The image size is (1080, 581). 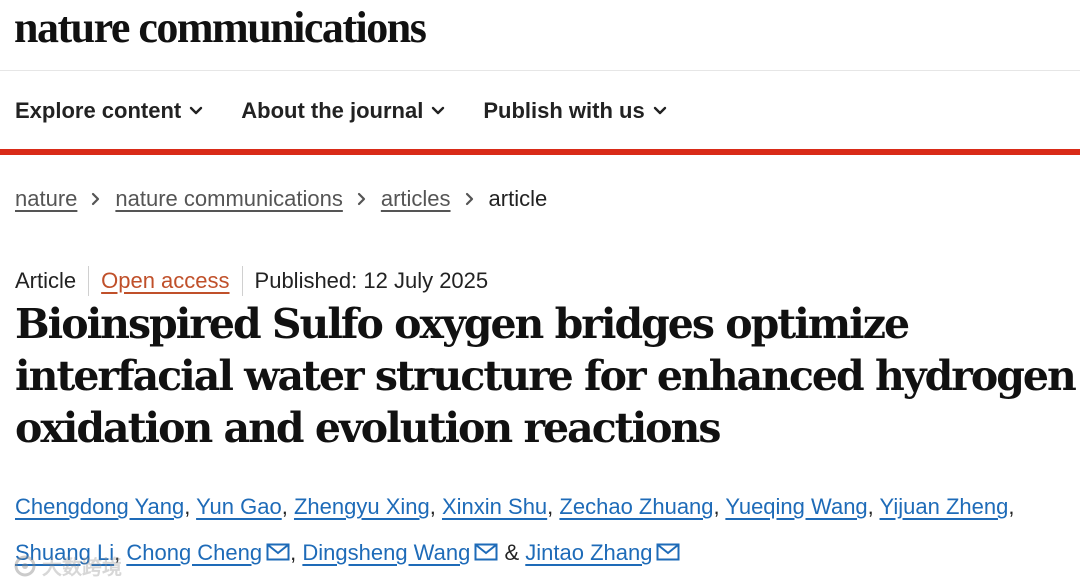 I want to click on author-link: Xinxin Shu, so click(x=494, y=506).